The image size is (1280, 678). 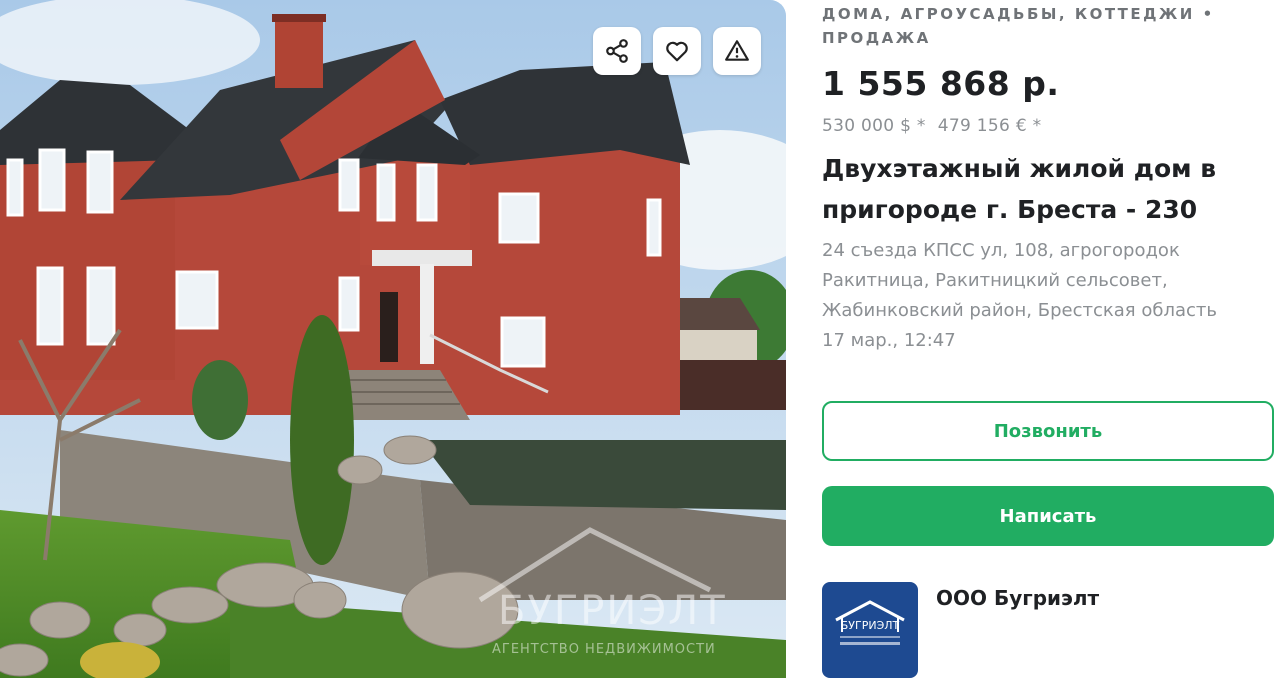 What do you see at coordinates (612, 611) in the screenshot?
I see `watermark-name: БУГРИЭЛТ` at bounding box center [612, 611].